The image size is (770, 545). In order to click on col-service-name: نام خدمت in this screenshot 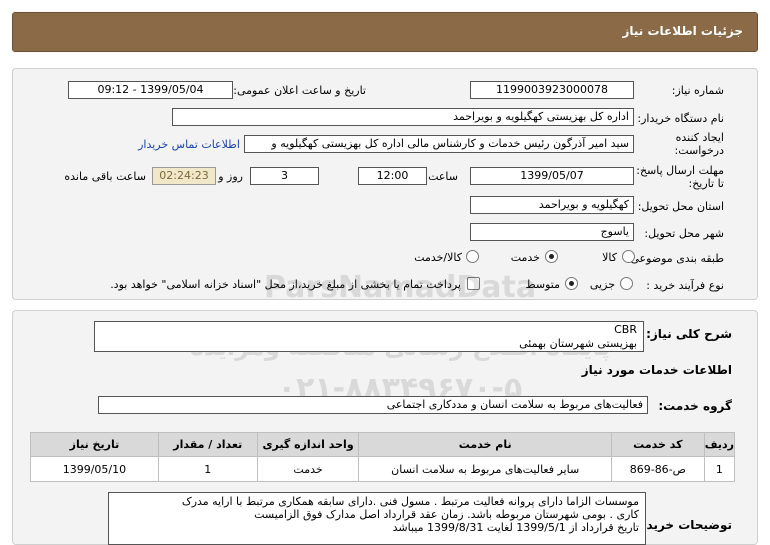, I will do `click(485, 444)`.